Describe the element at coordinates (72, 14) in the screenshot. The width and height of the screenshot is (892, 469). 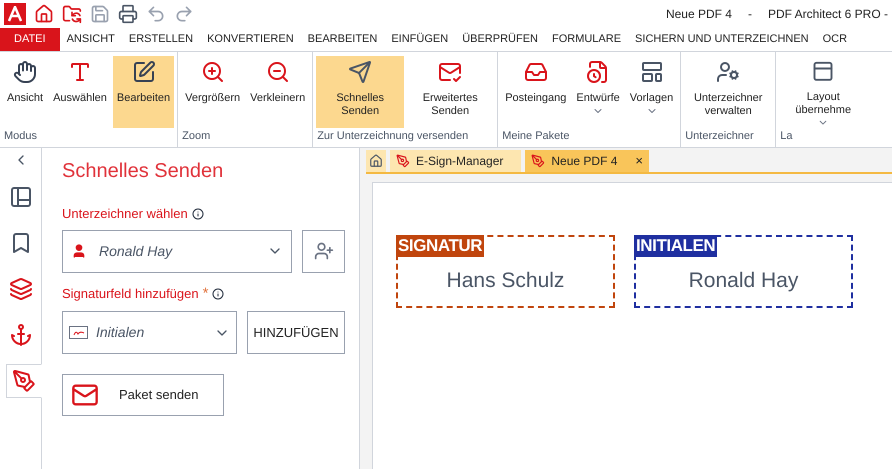
I see `folder-icon` at that location.